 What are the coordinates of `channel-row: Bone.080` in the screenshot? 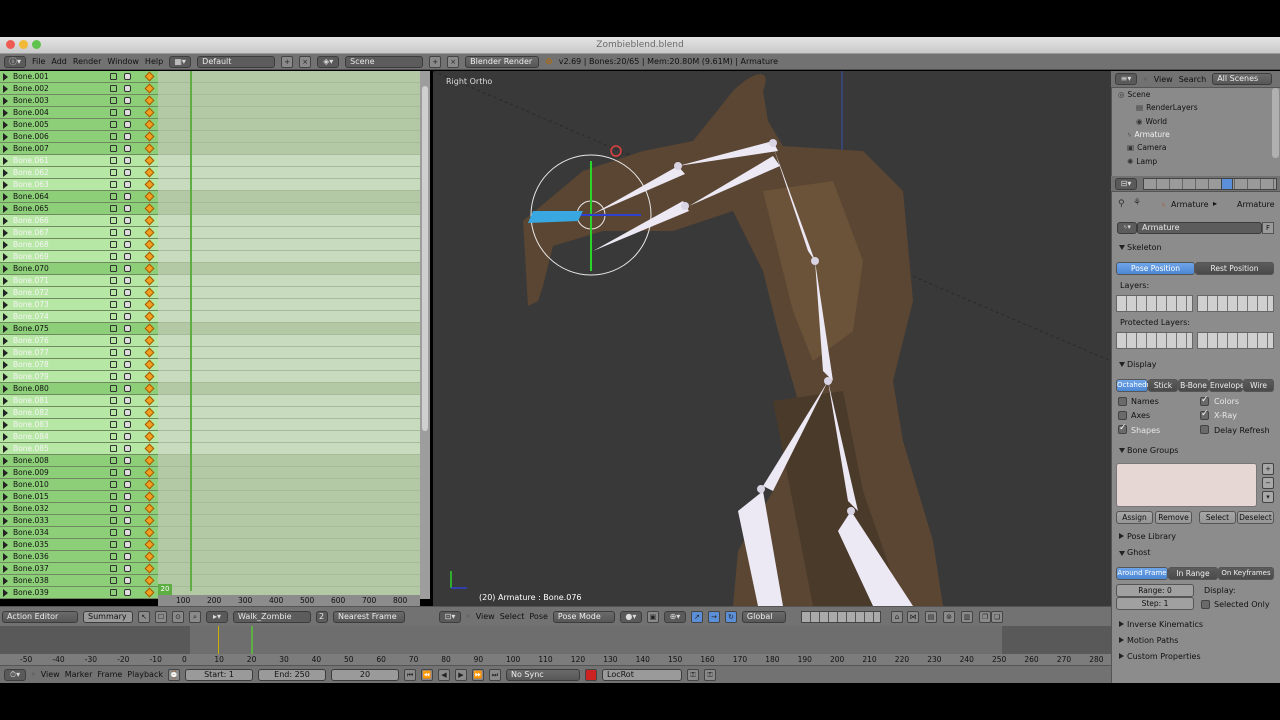 It's located at (79, 389).